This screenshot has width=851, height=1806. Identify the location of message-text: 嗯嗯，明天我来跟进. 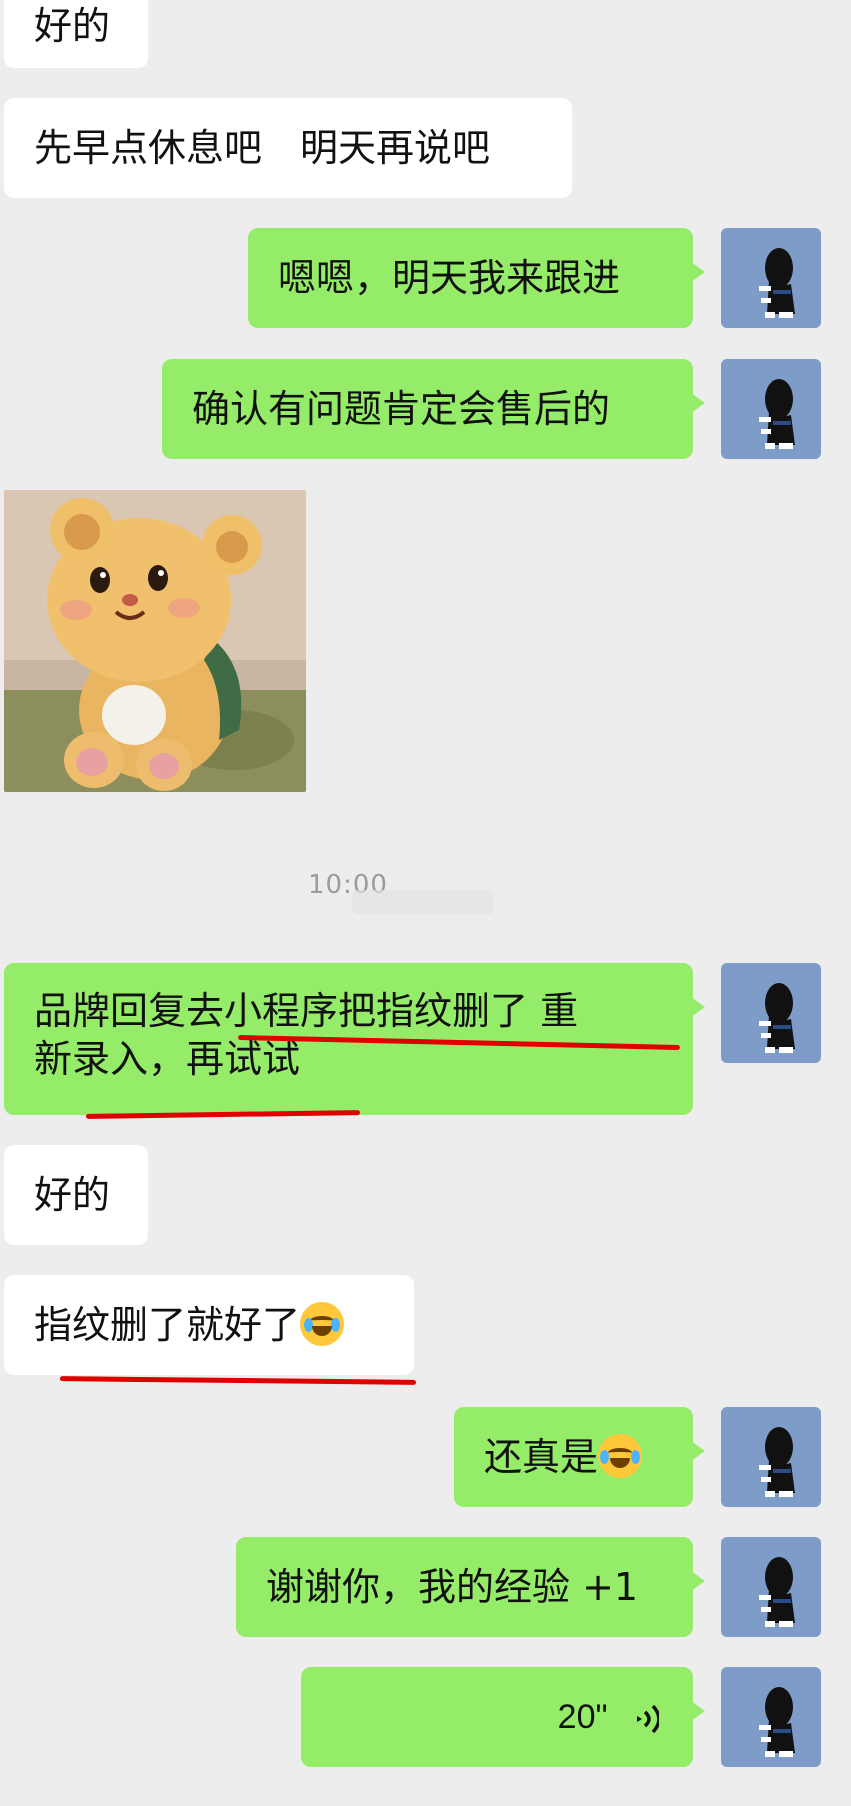
(449, 278).